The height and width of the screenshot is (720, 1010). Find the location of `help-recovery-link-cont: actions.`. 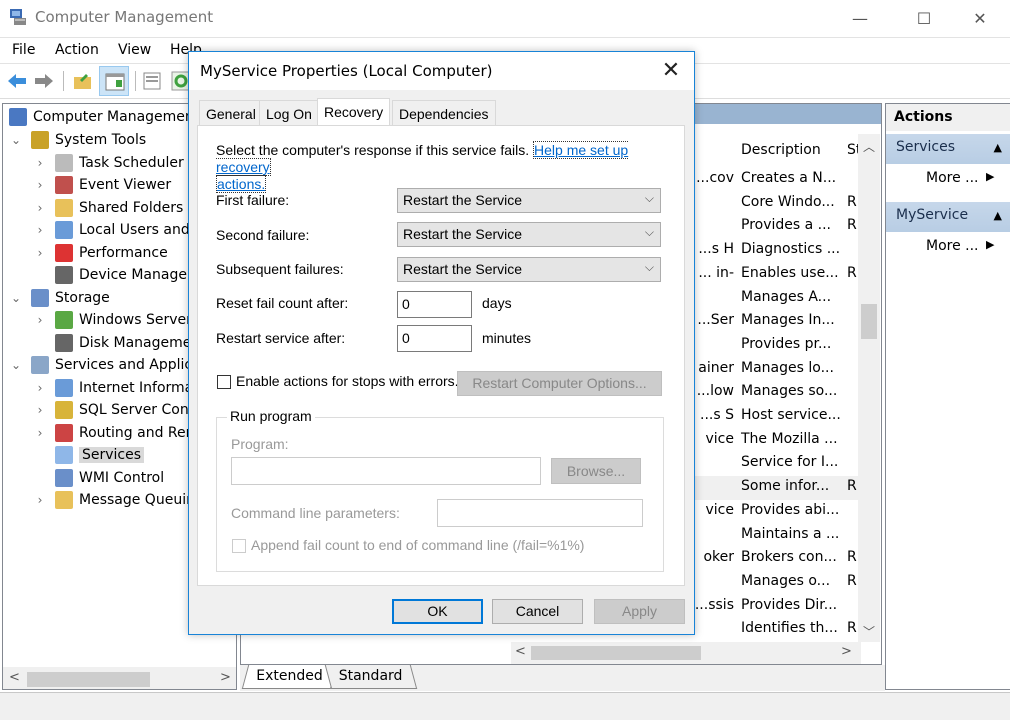

help-recovery-link-cont: actions. is located at coordinates (241, 184).